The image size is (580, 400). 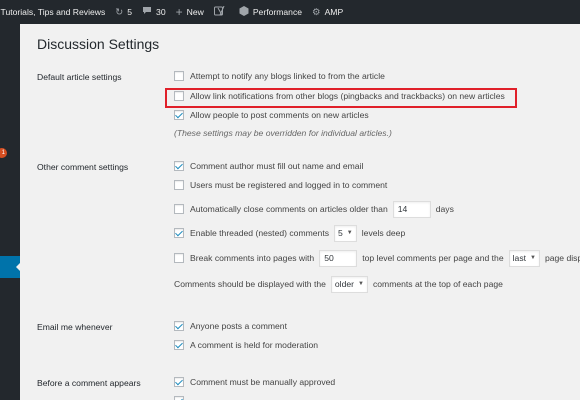 I want to click on default-page-select: last ▼, so click(x=524, y=258).